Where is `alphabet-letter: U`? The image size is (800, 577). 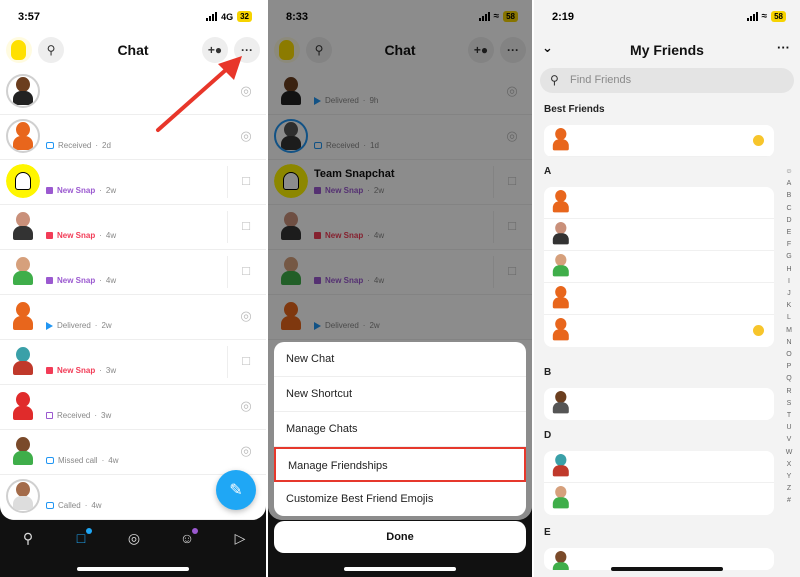 alphabet-letter: U is located at coordinates (789, 428).